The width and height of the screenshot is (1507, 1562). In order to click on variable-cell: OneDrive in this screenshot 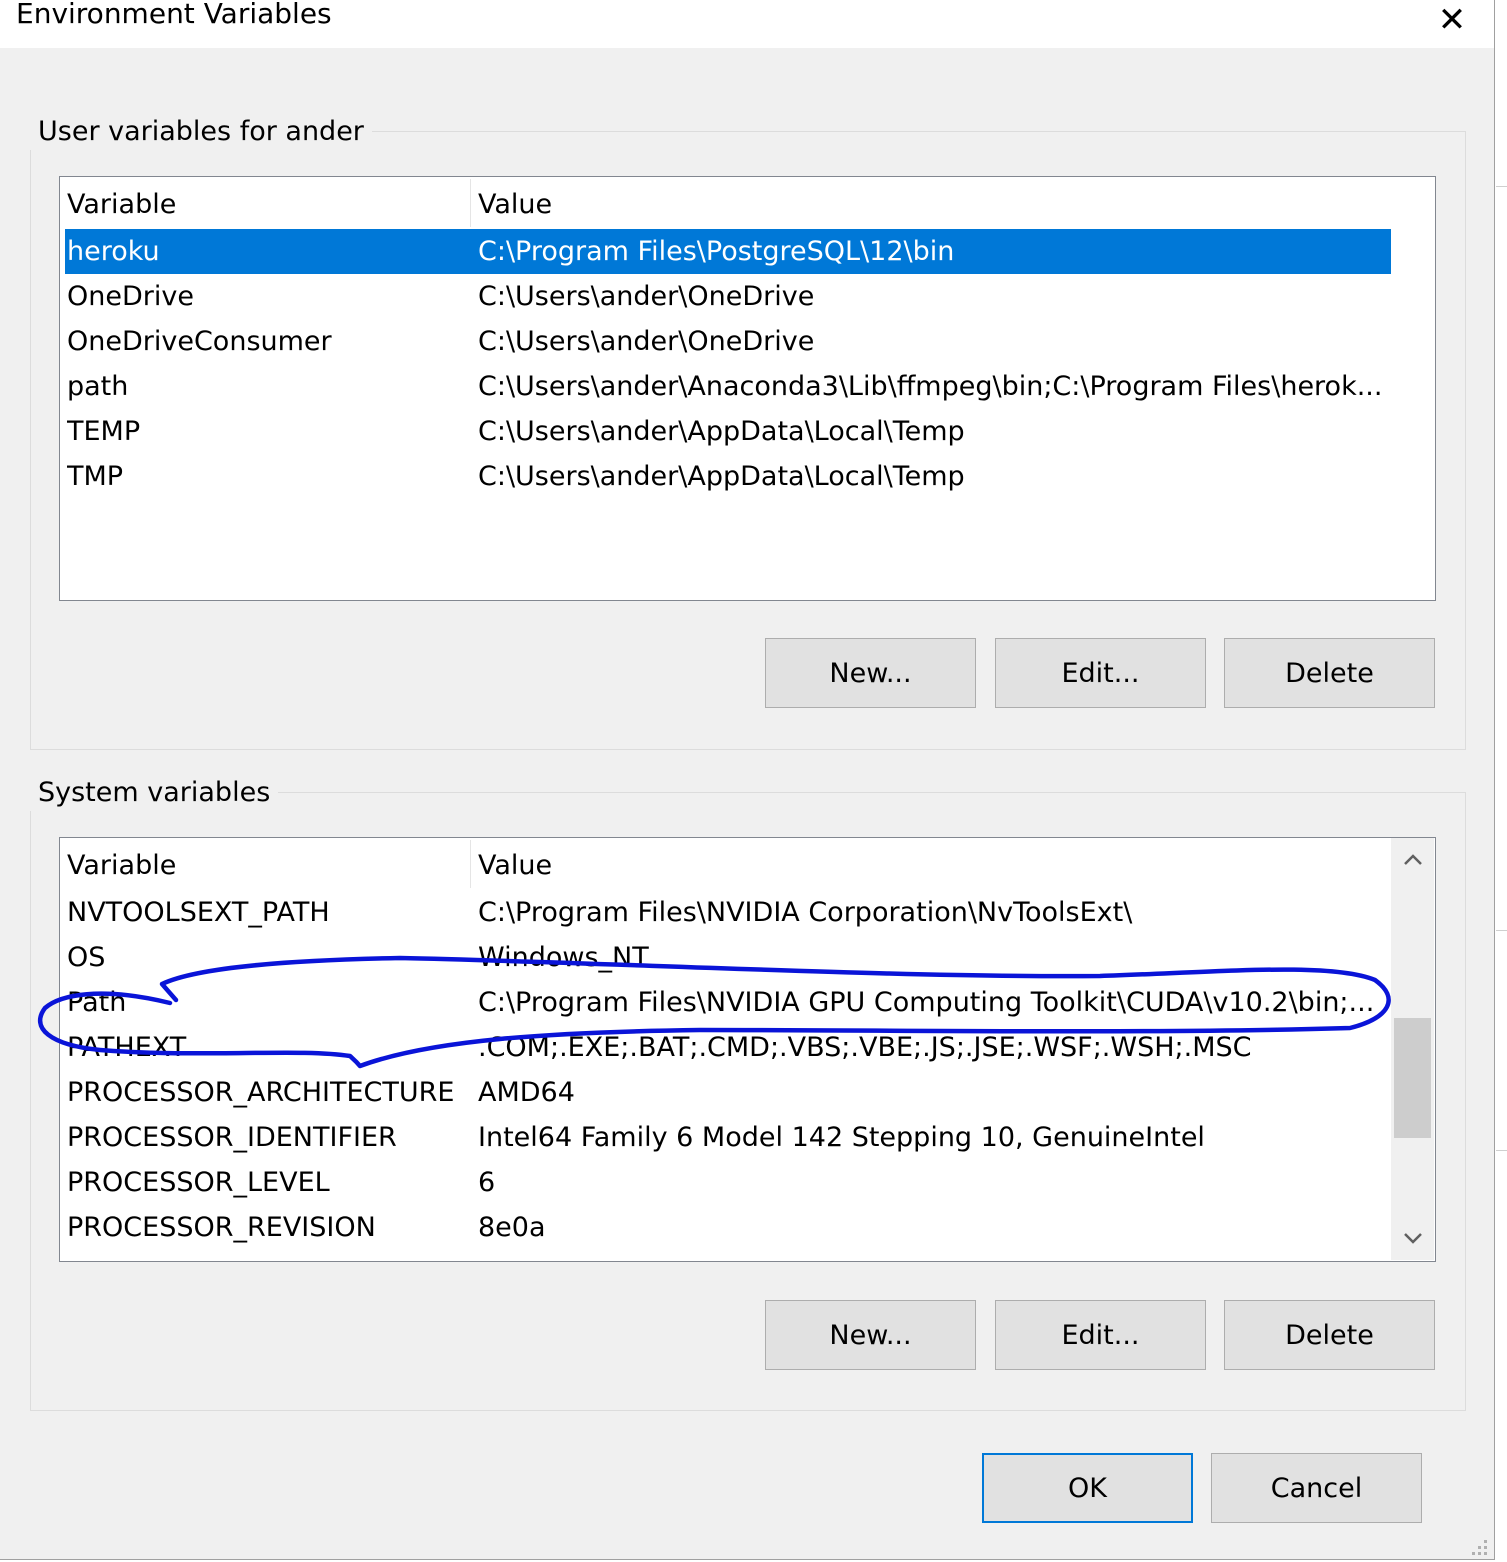, I will do `click(130, 296)`.